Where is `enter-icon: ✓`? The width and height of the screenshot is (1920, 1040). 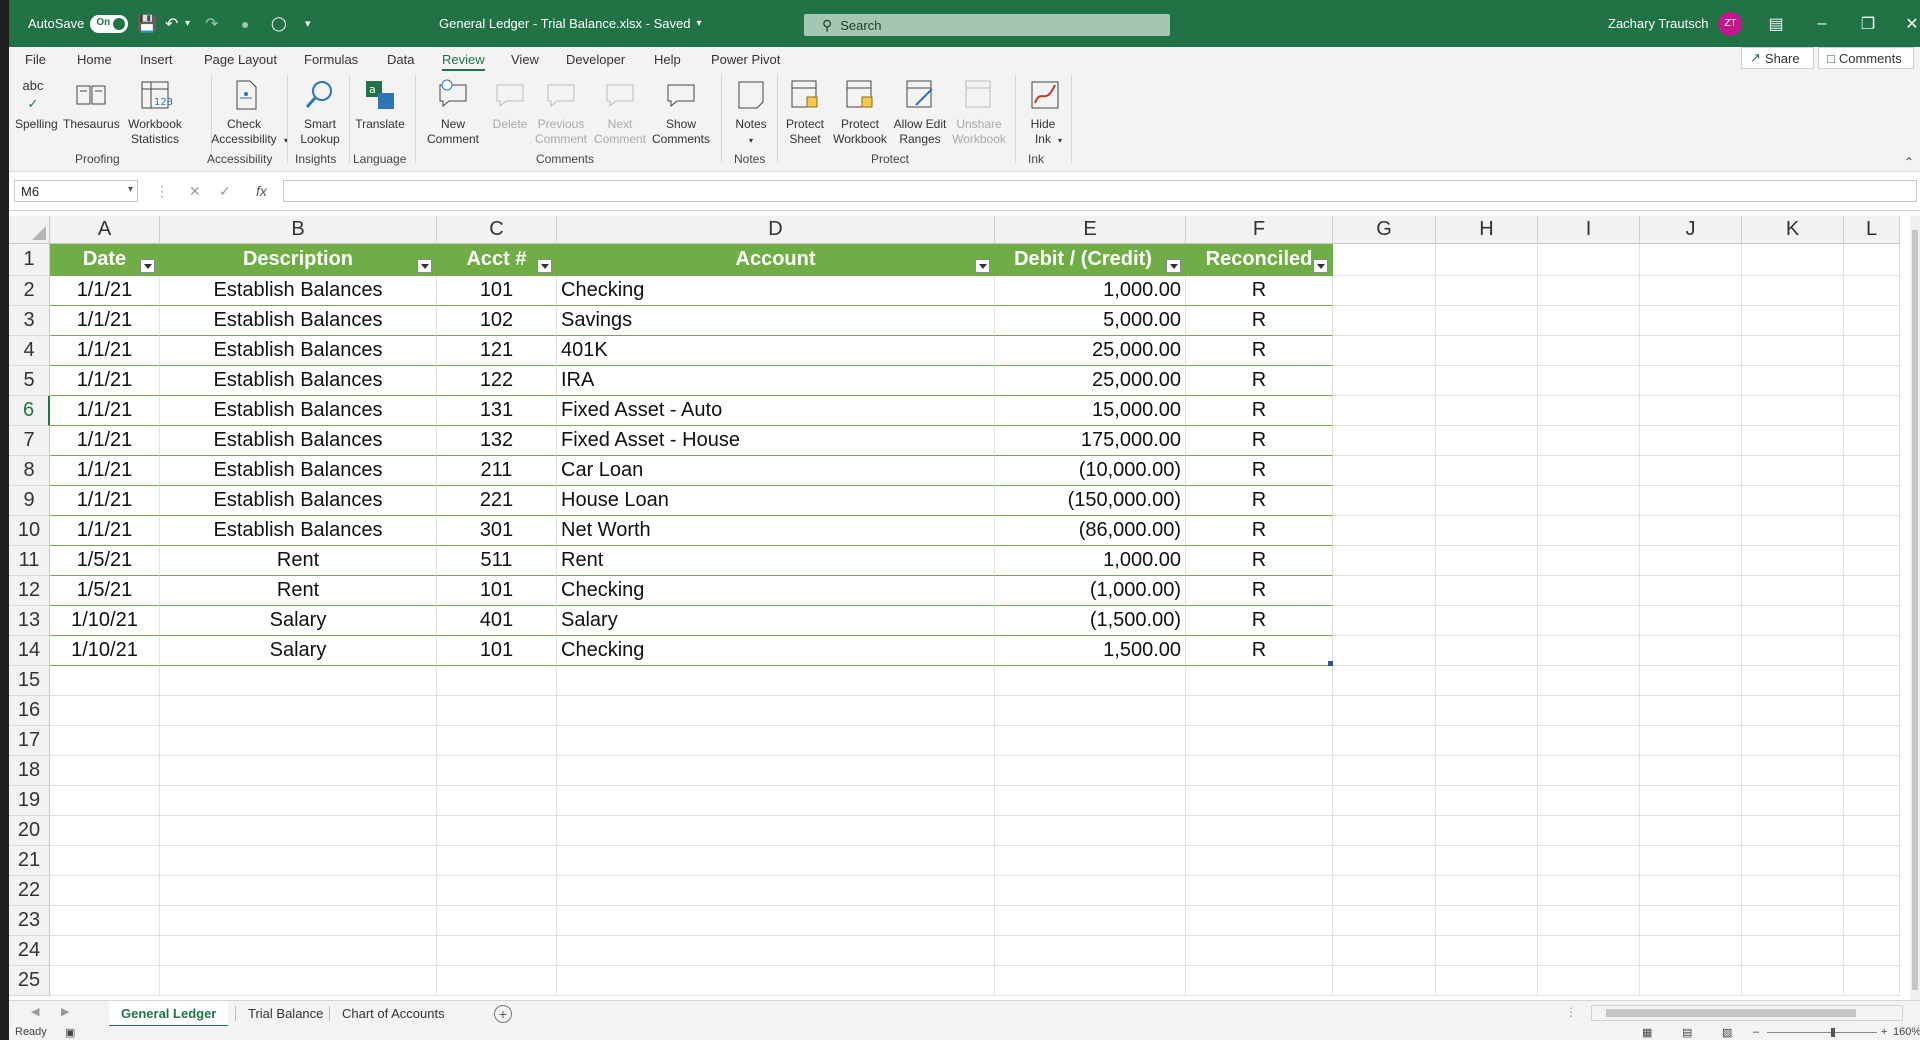
enter-icon: ✓ is located at coordinates (225, 191).